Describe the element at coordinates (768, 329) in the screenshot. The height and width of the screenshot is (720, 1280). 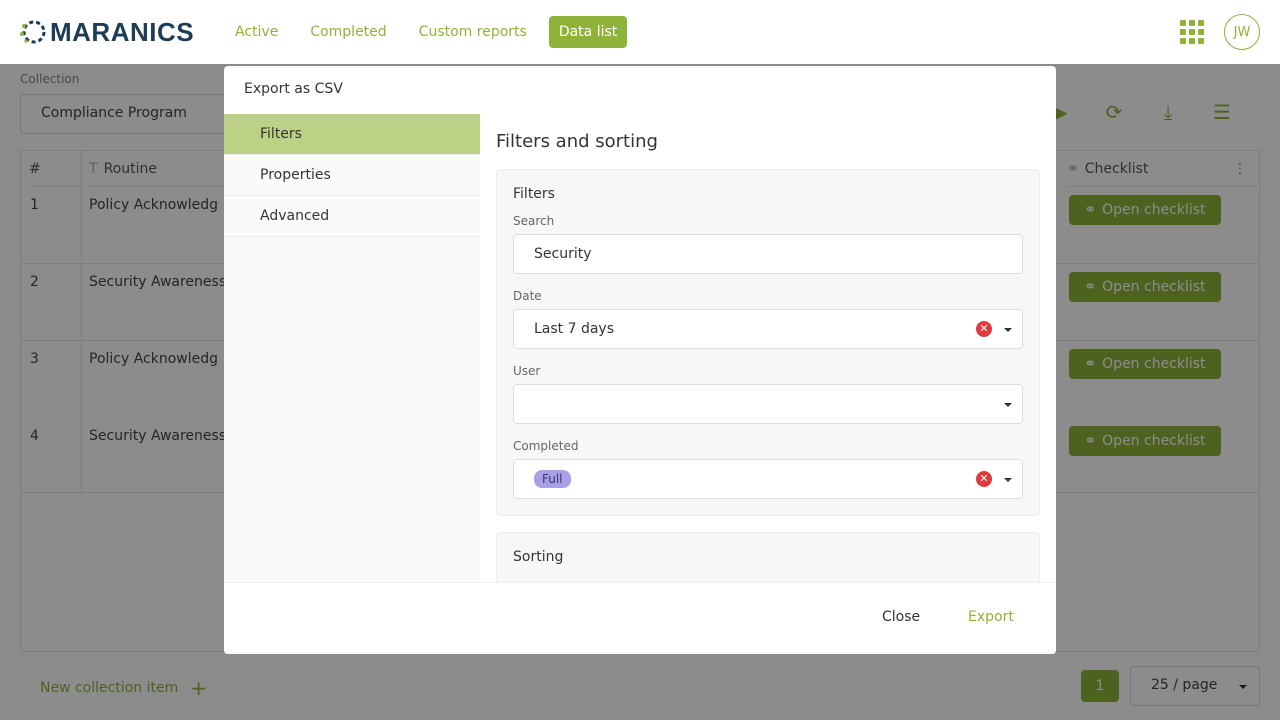
I see `date-select: Last 7 days ✕` at that location.